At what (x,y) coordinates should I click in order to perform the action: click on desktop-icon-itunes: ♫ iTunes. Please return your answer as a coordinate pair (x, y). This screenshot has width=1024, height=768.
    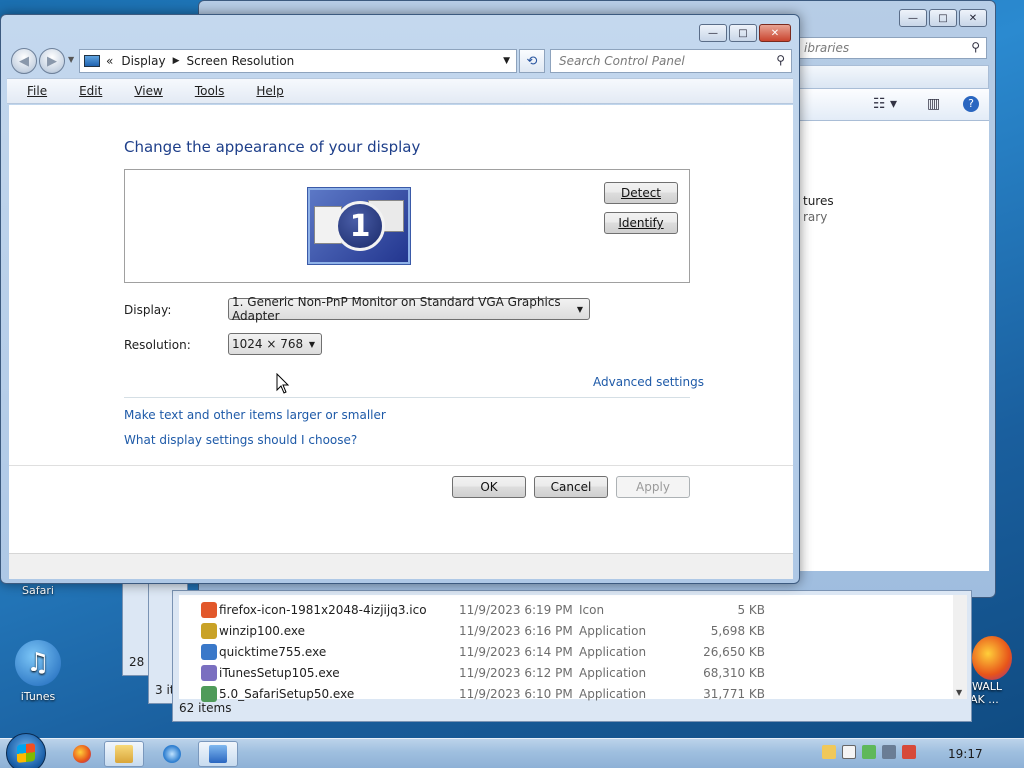
    Looking at the image, I should click on (38, 671).